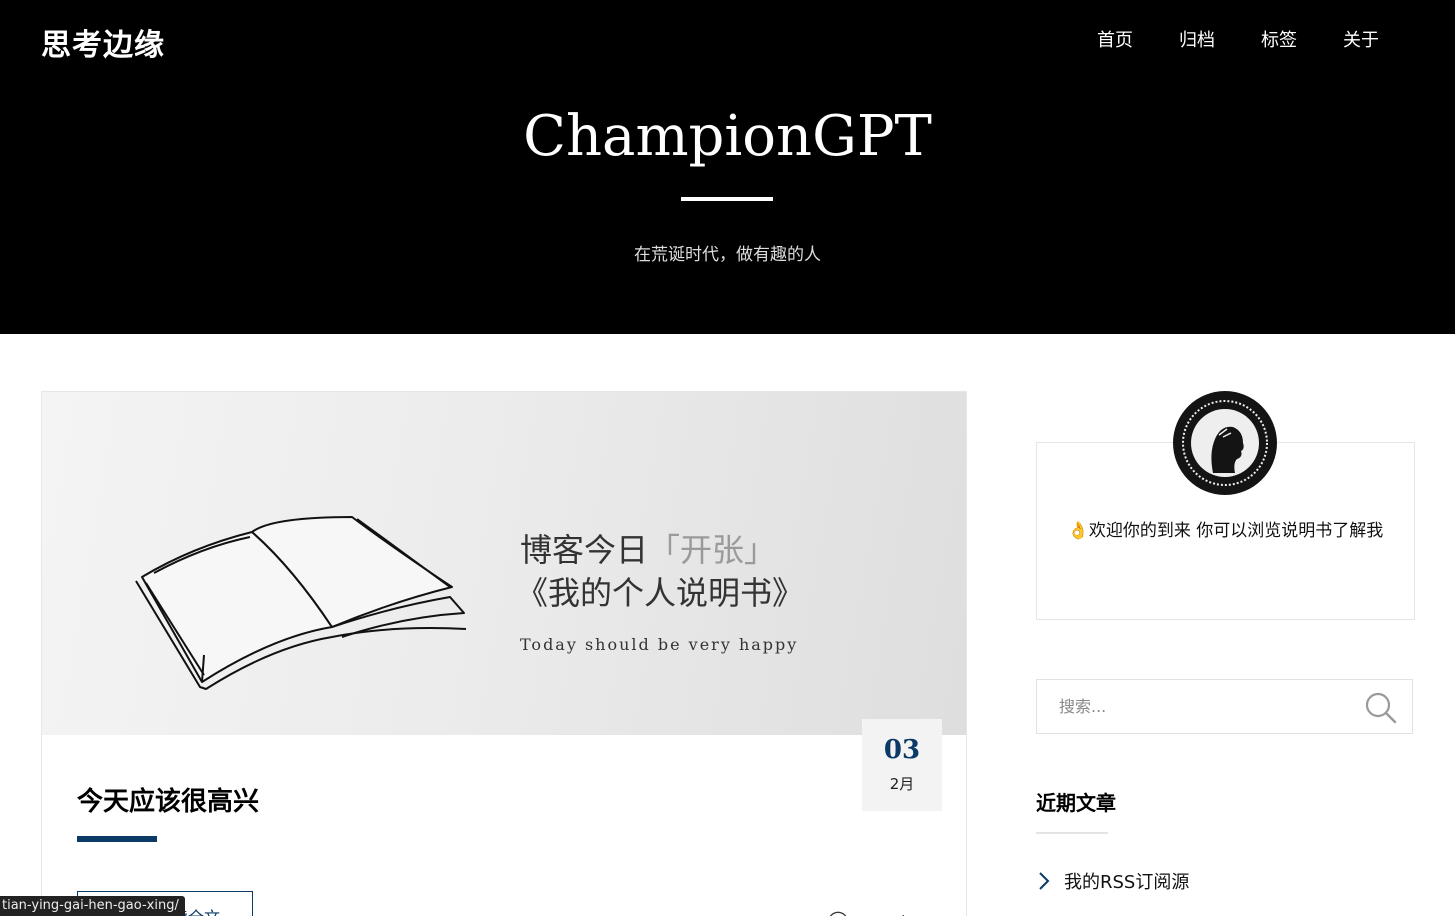 This screenshot has height=916, width=1455. Describe the element at coordinates (727, 255) in the screenshot. I see `hero-subtitle: 在荒诞时代，做有趣的人` at that location.